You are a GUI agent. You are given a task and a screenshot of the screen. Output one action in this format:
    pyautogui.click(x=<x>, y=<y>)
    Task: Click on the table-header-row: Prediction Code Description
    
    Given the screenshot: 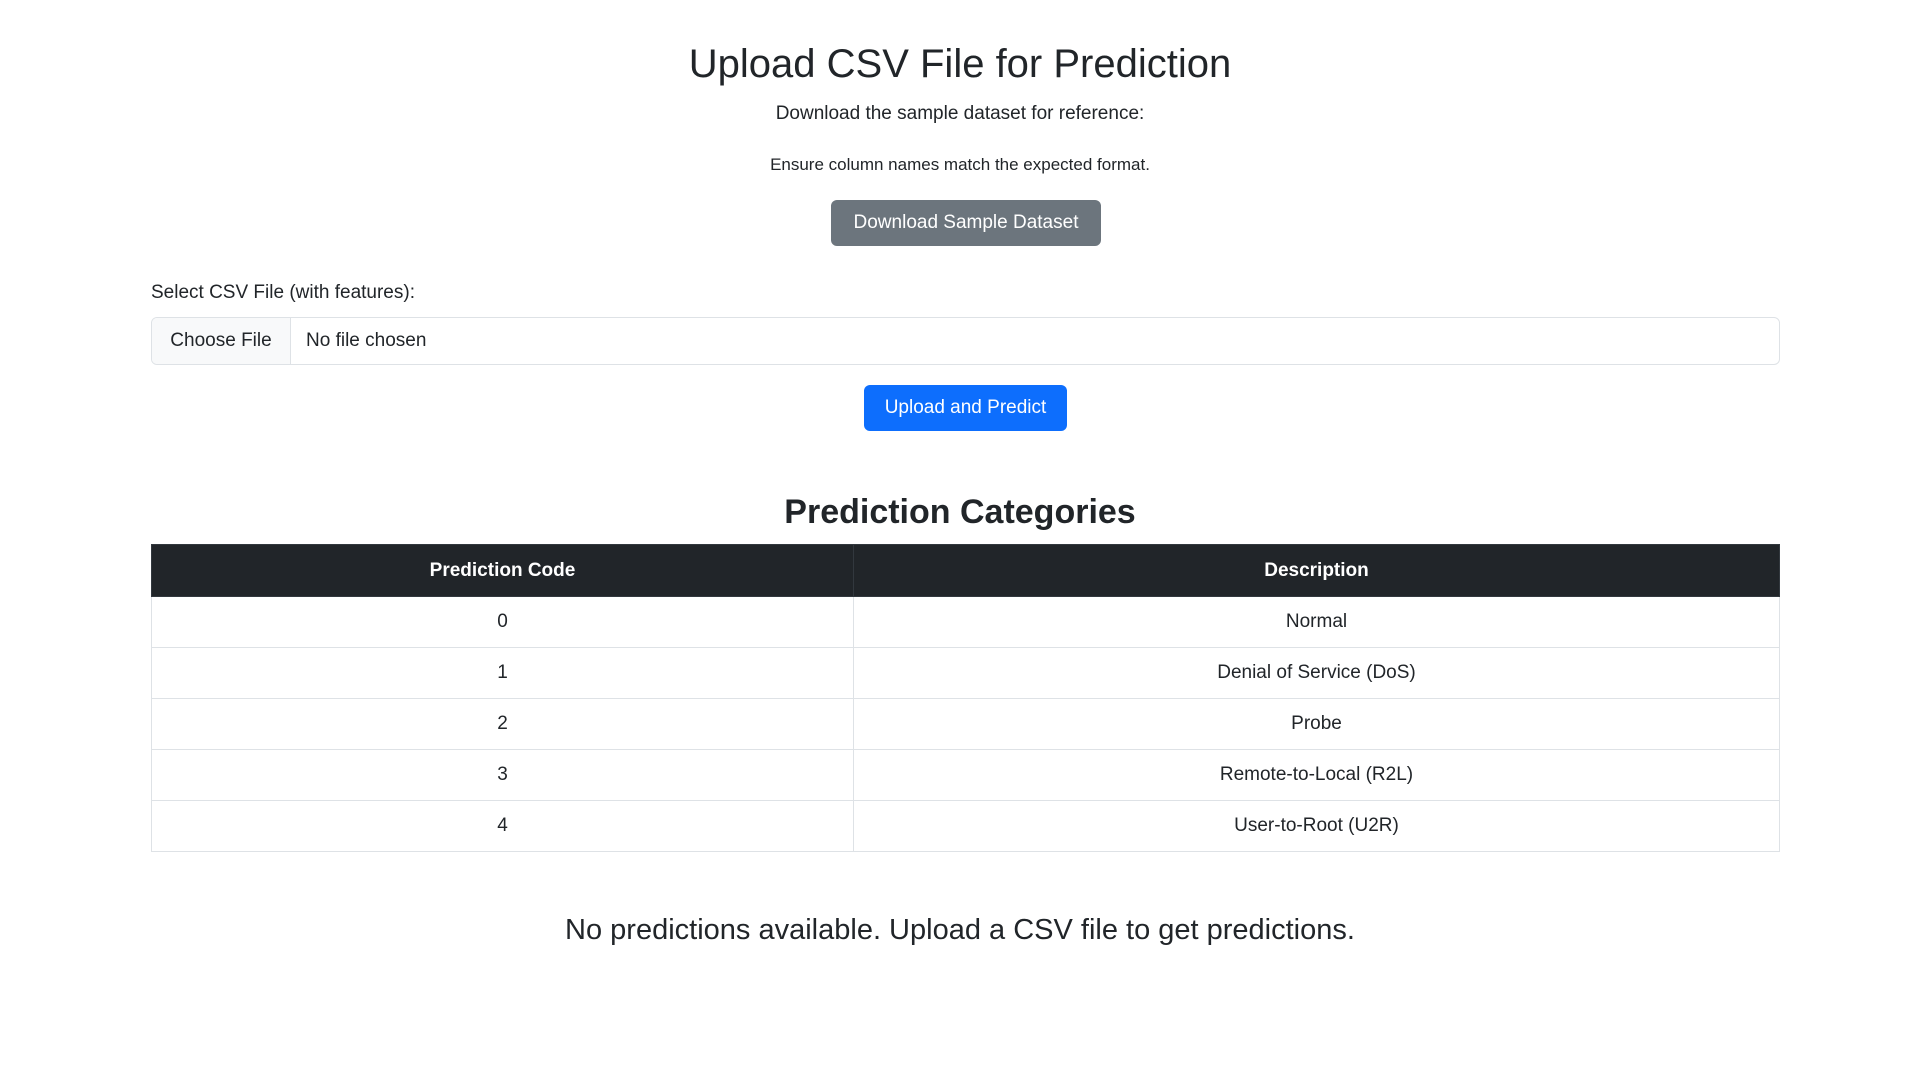 What is the action you would take?
    pyautogui.click(x=965, y=570)
    